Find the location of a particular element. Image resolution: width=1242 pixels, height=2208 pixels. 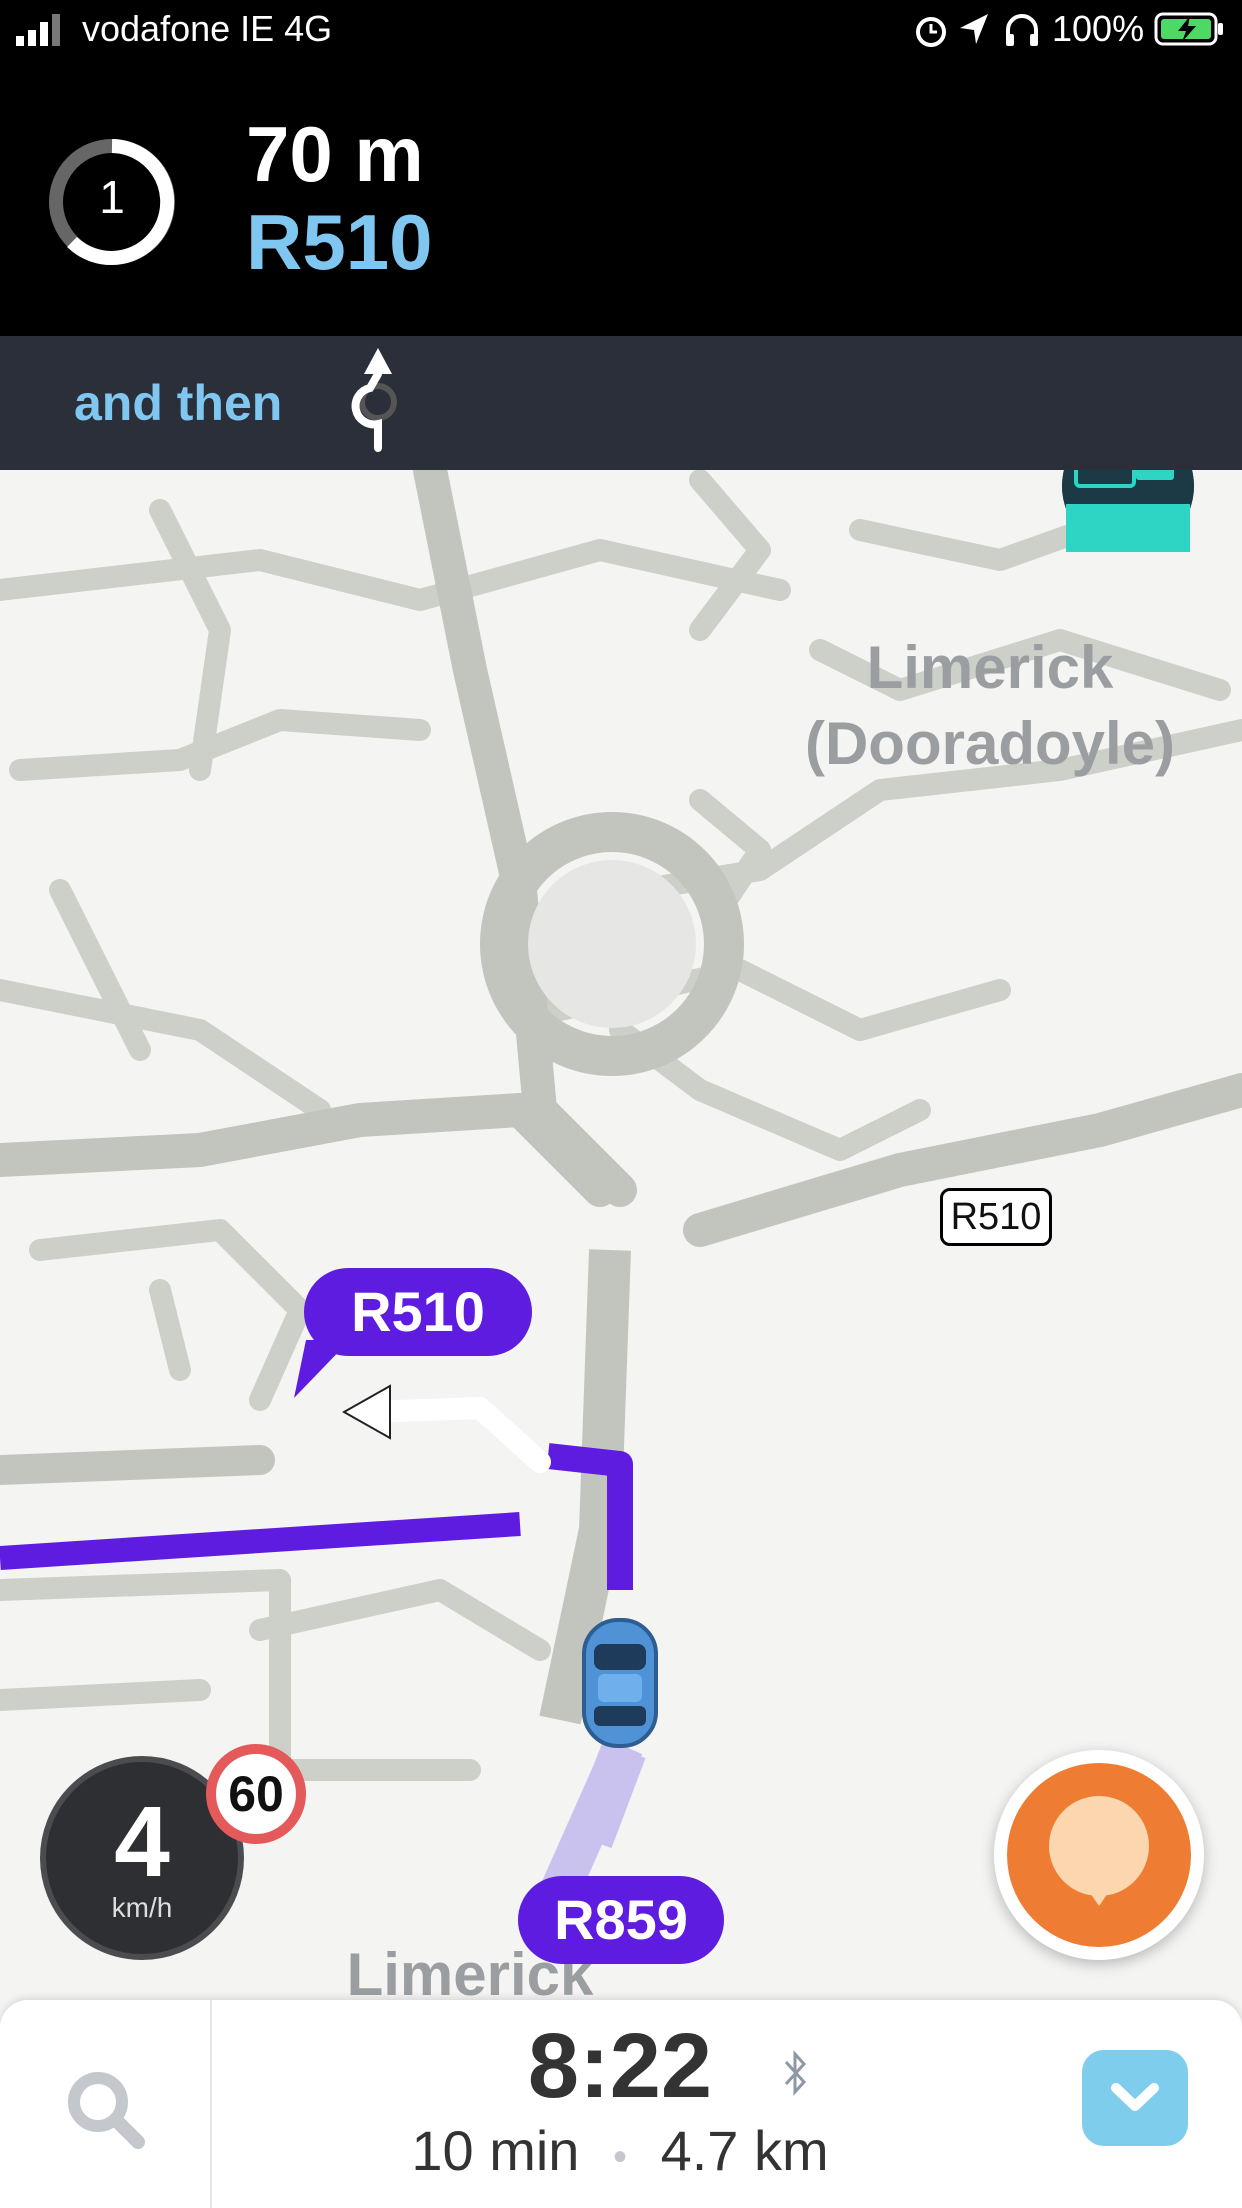

area-label: Limerick (Dooradoyle) is located at coordinates (990, 705).